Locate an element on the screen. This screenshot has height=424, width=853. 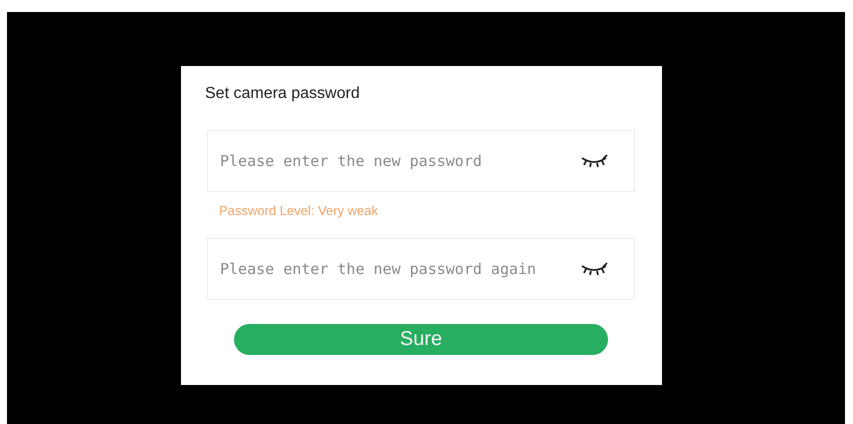
dialog-title: Set camera password is located at coordinates (282, 94).